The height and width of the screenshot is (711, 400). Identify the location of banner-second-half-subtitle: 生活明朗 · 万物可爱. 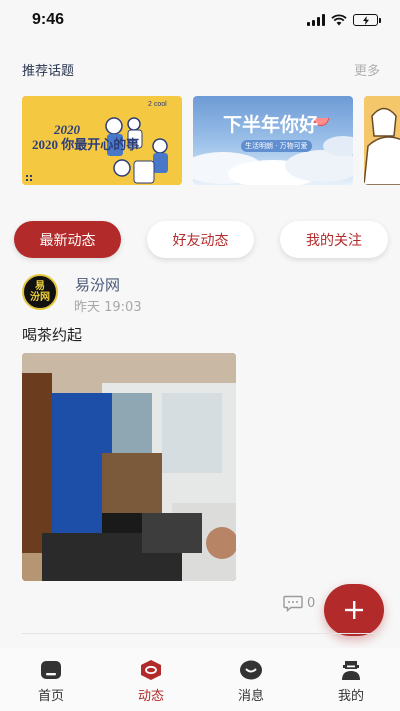
(276, 146).